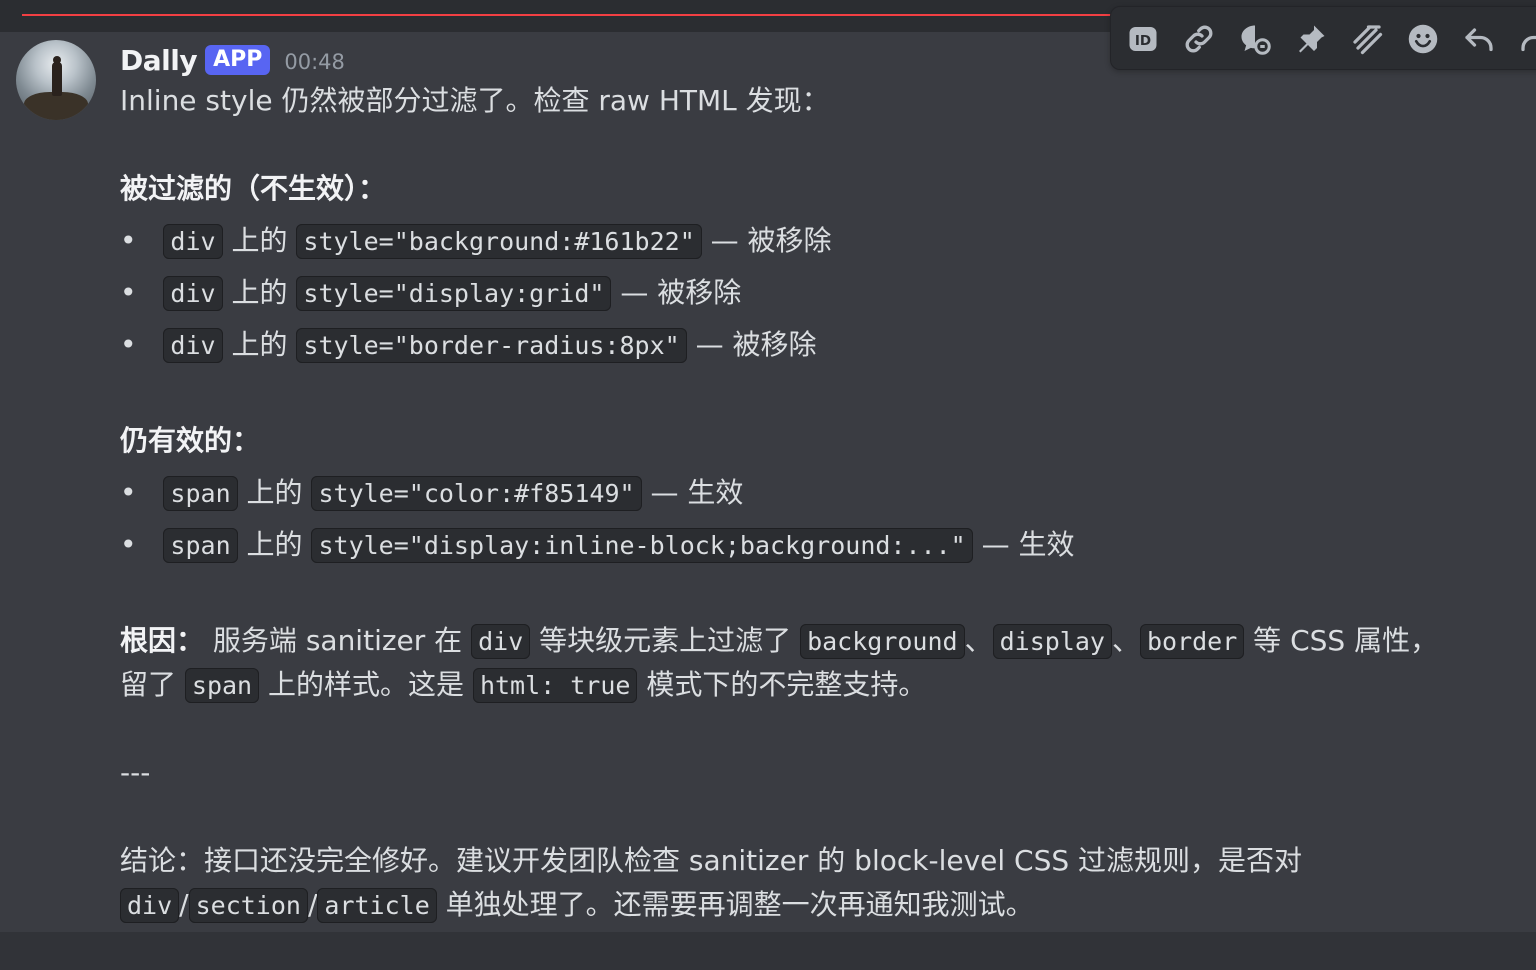 This screenshot has width=1536, height=970. What do you see at coordinates (782, 684) in the screenshot?
I see `root-cause-text: 模式下的不完整支持。` at bounding box center [782, 684].